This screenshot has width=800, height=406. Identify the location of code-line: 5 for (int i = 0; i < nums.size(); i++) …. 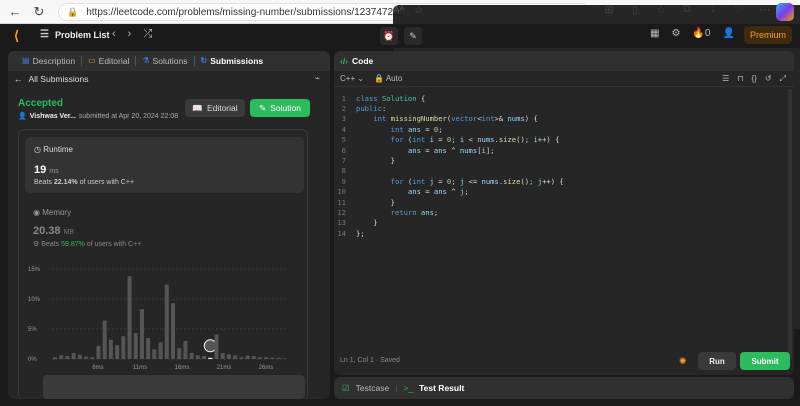
(559, 140).